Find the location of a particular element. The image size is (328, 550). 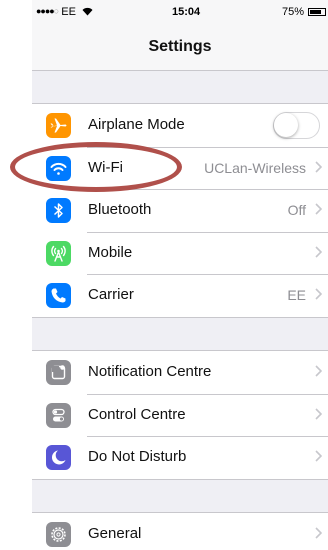

airplane-icon is located at coordinates (58, 125).